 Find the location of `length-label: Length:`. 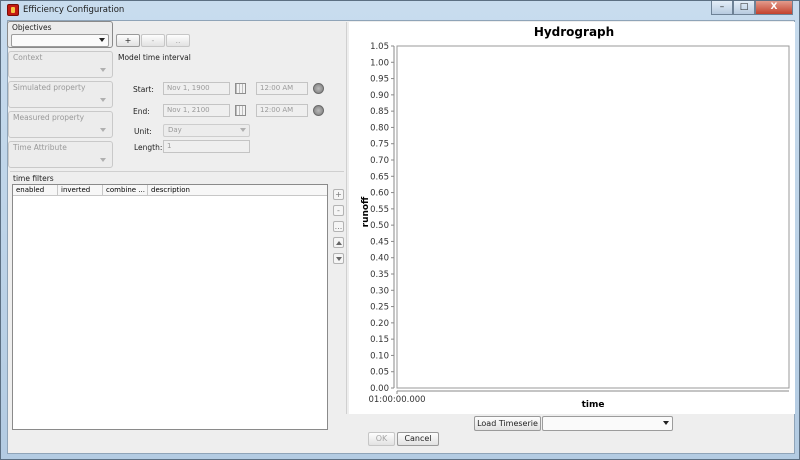

length-label: Length: is located at coordinates (148, 147).